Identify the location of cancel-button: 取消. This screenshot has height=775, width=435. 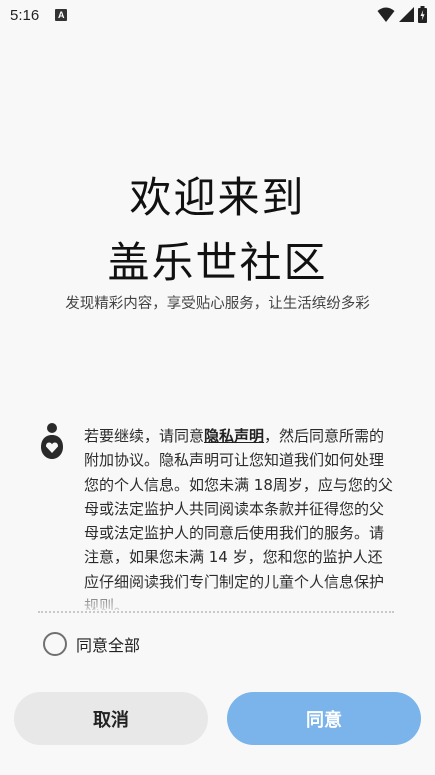
(111, 718).